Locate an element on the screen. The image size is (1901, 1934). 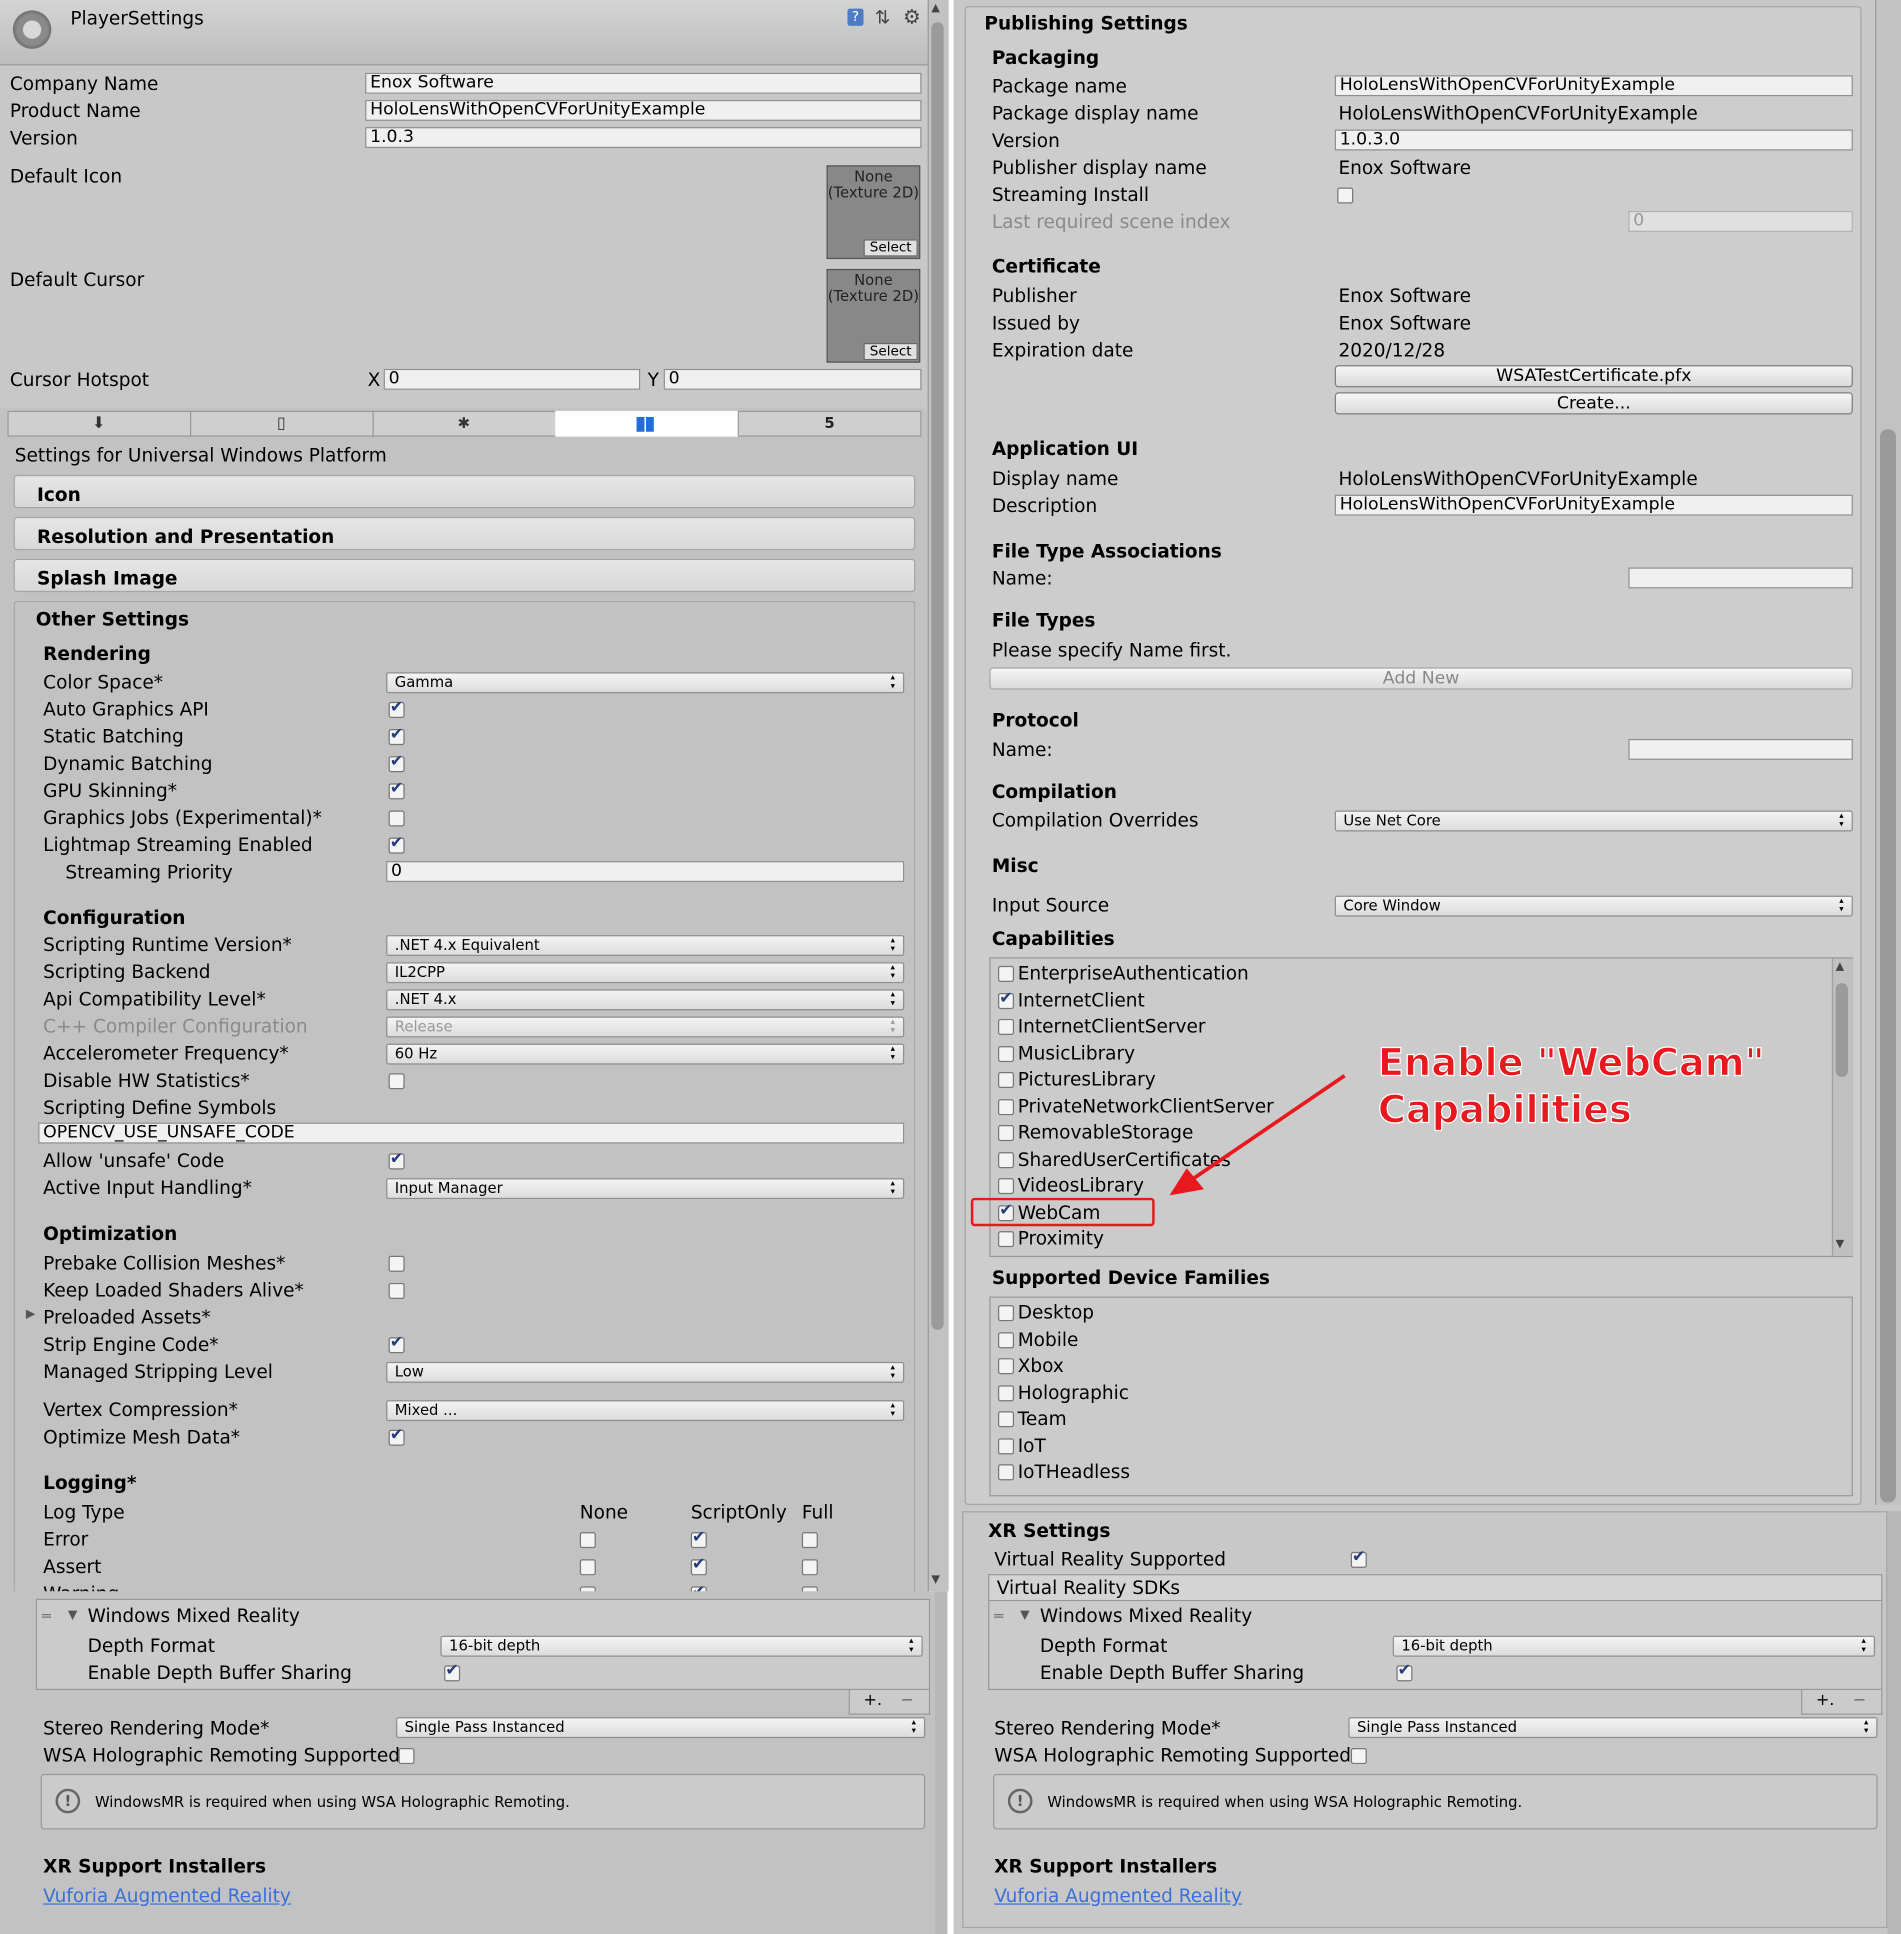
default-cursor-slot: None (Texture 2D) Select is located at coordinates (873, 315).